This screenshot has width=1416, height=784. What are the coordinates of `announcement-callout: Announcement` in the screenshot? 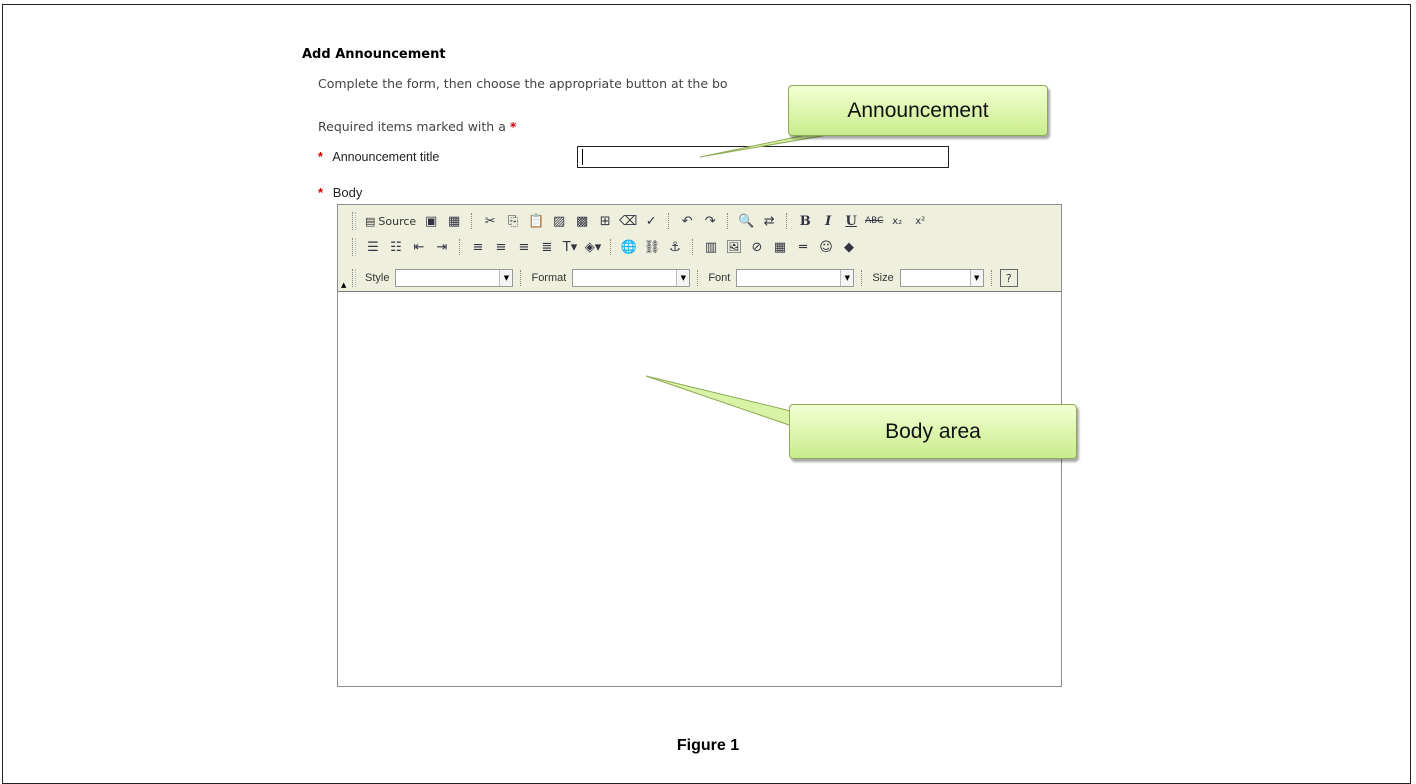 It's located at (918, 110).